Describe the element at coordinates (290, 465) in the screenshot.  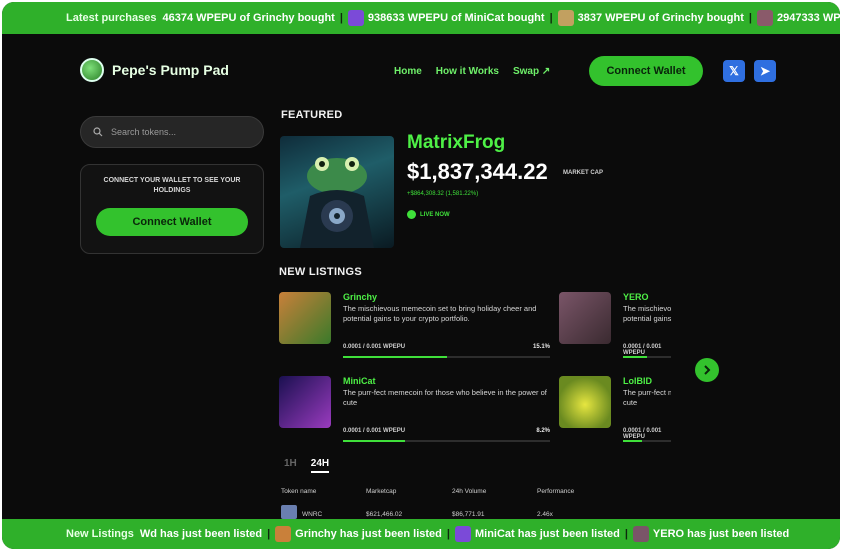
I see `tab-1h: 1H` at that location.